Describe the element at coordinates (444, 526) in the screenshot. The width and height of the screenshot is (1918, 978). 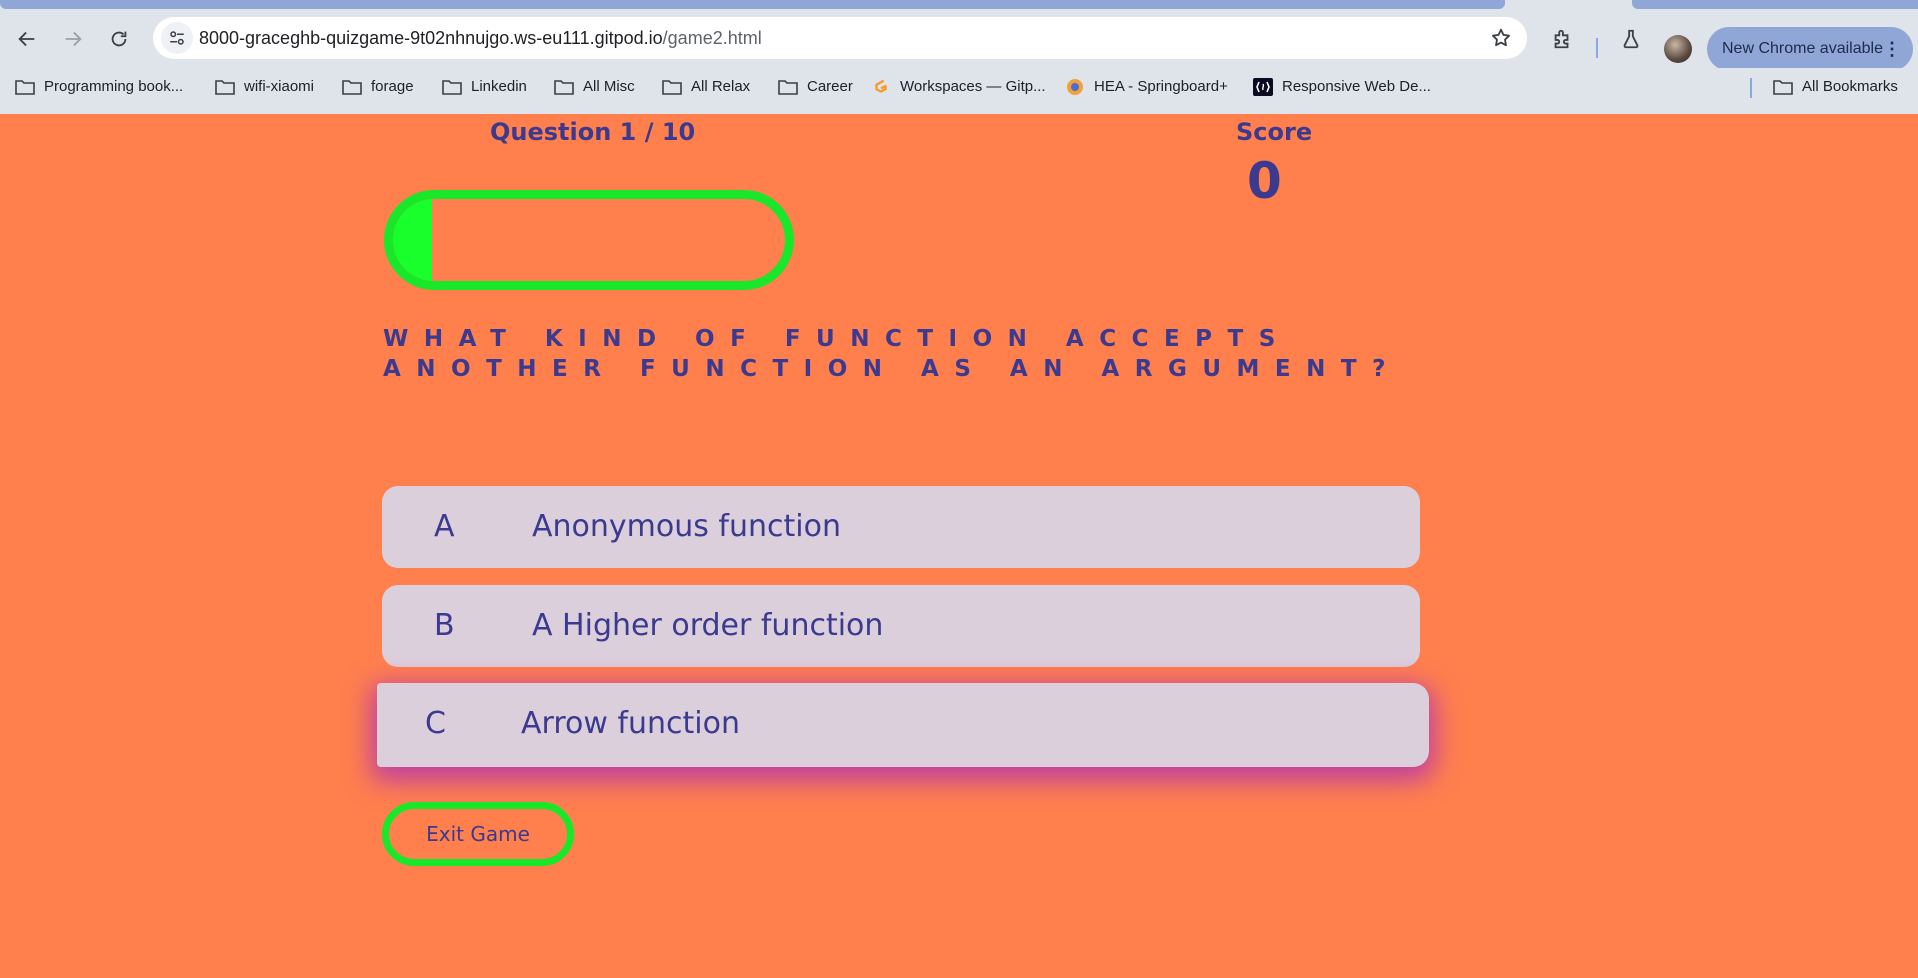
I see `choice-prefix: A` at that location.